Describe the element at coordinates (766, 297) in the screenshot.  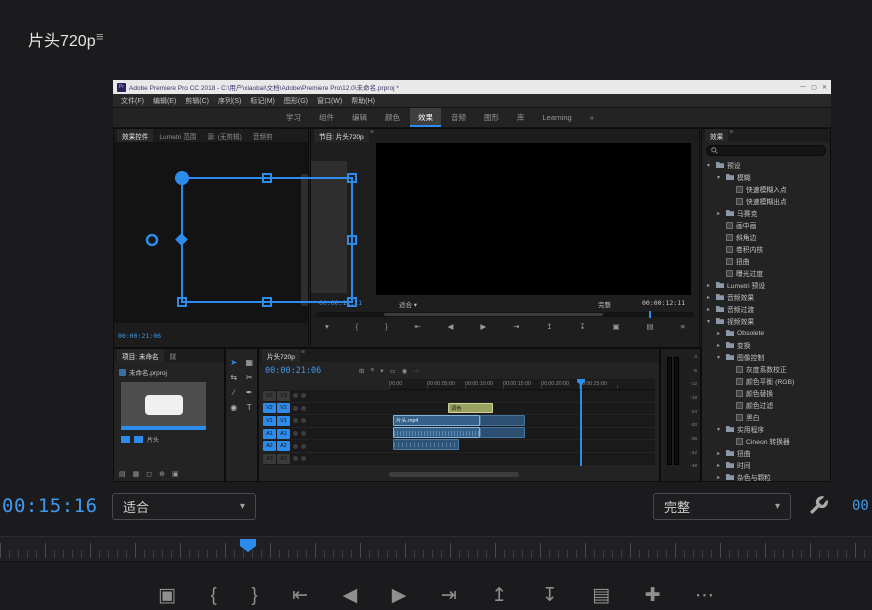
I see `effects-tree-item: ▸ 音频效果` at that location.